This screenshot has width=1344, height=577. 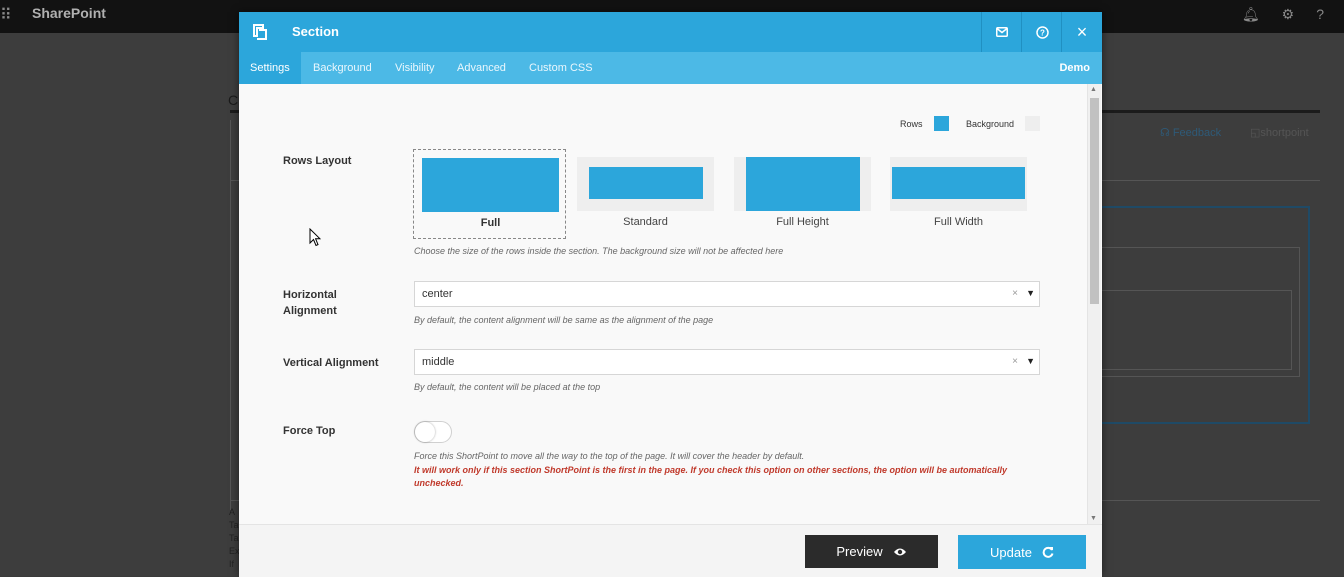 I want to click on mouse-pointer-icon, so click(x=315, y=237).